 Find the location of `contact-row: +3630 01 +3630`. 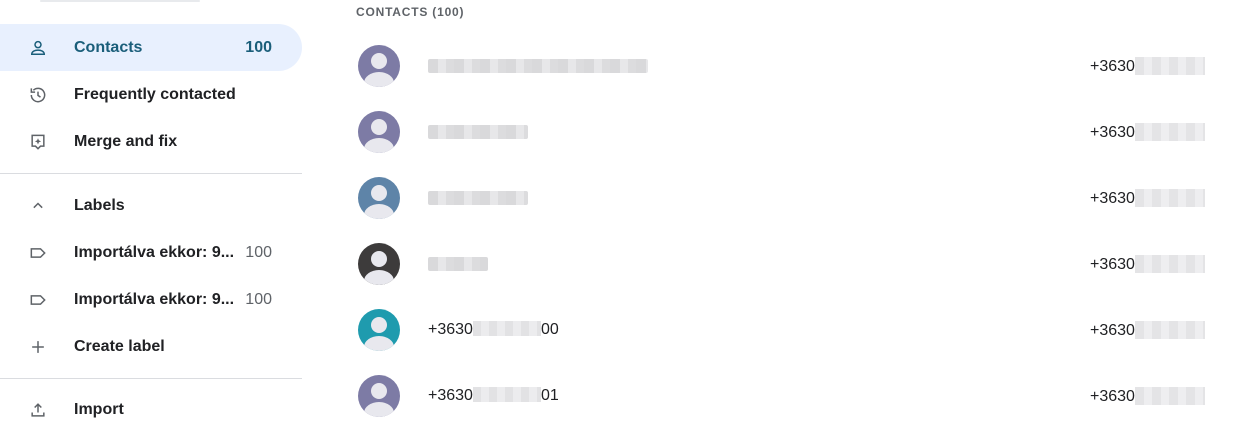

contact-row: +3630 01 +3630 is located at coordinates (780, 392).